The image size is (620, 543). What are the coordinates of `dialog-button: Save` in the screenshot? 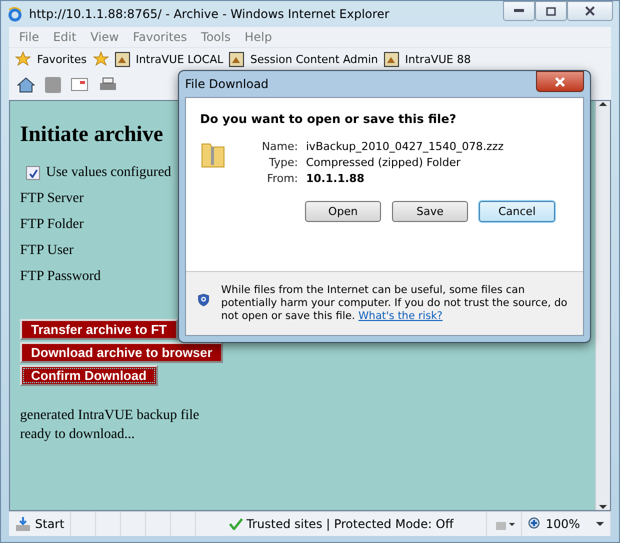 It's located at (430, 211).